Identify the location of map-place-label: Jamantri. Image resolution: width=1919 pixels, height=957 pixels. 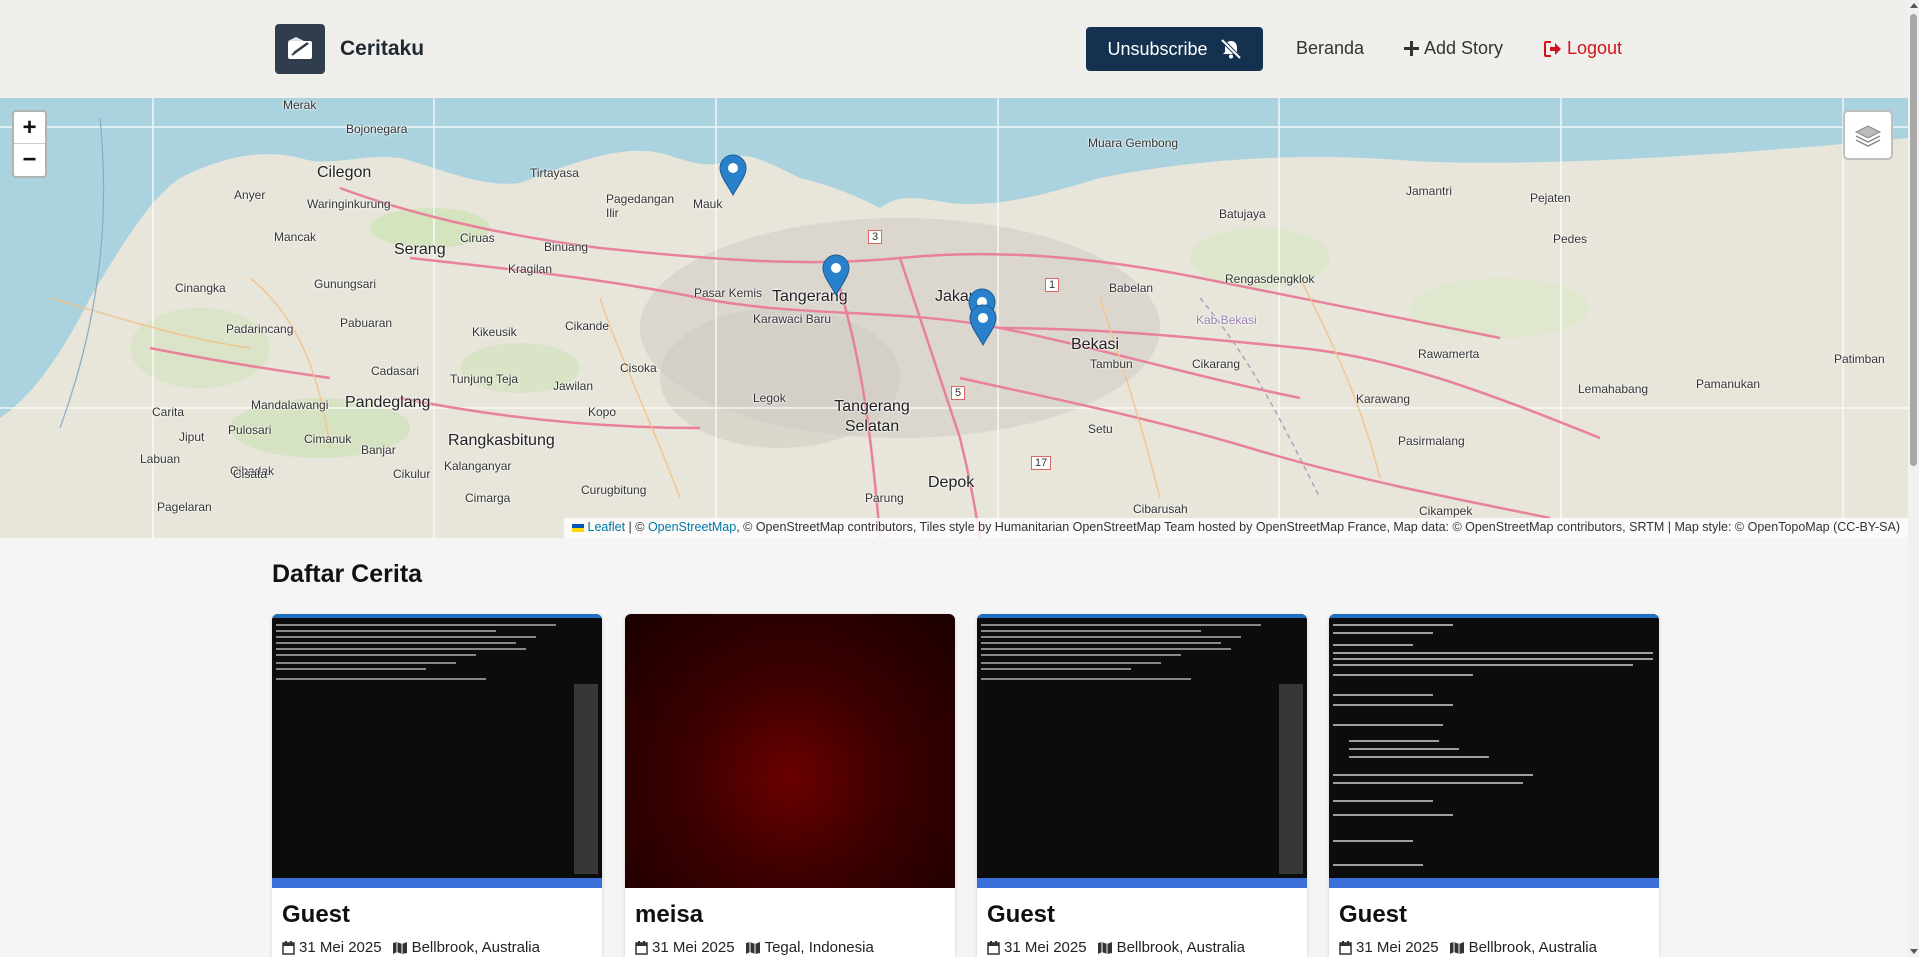
(1429, 191).